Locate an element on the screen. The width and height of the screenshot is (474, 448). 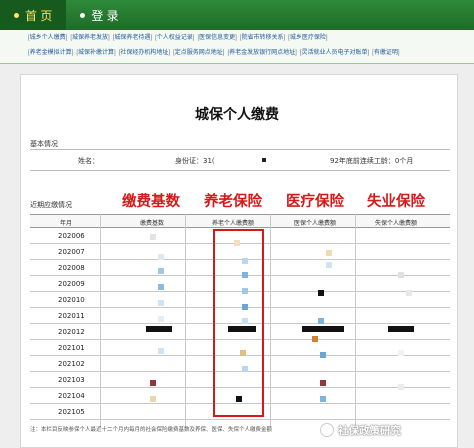
column-header: 缴费基数 is located at coordinates (152, 223).